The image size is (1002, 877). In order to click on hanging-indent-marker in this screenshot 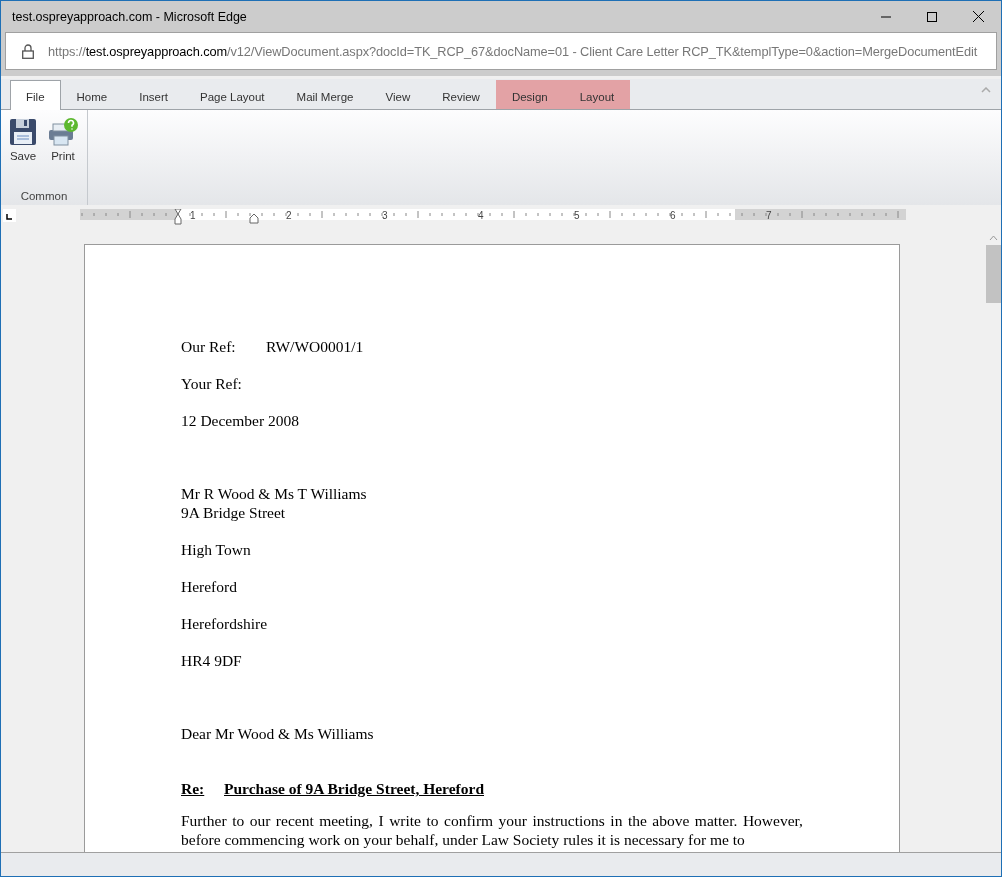, I will do `click(254, 218)`.